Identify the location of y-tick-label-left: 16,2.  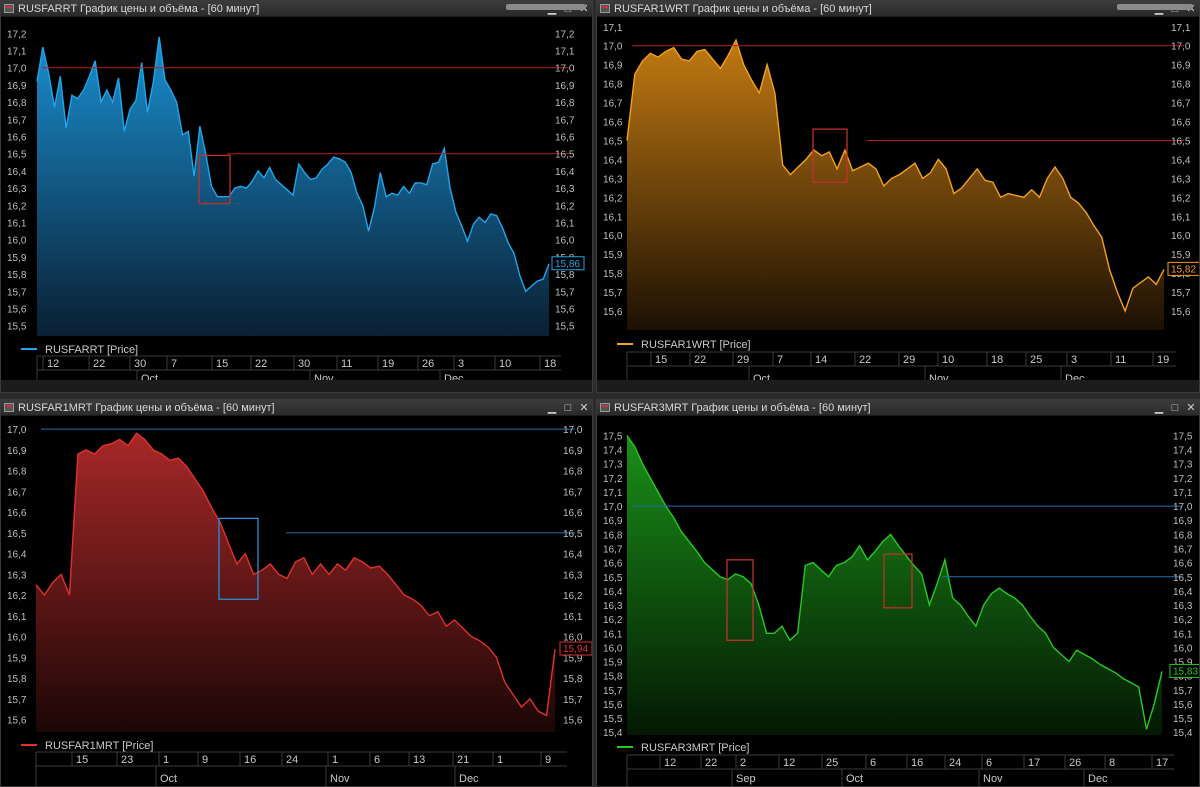
(17, 206).